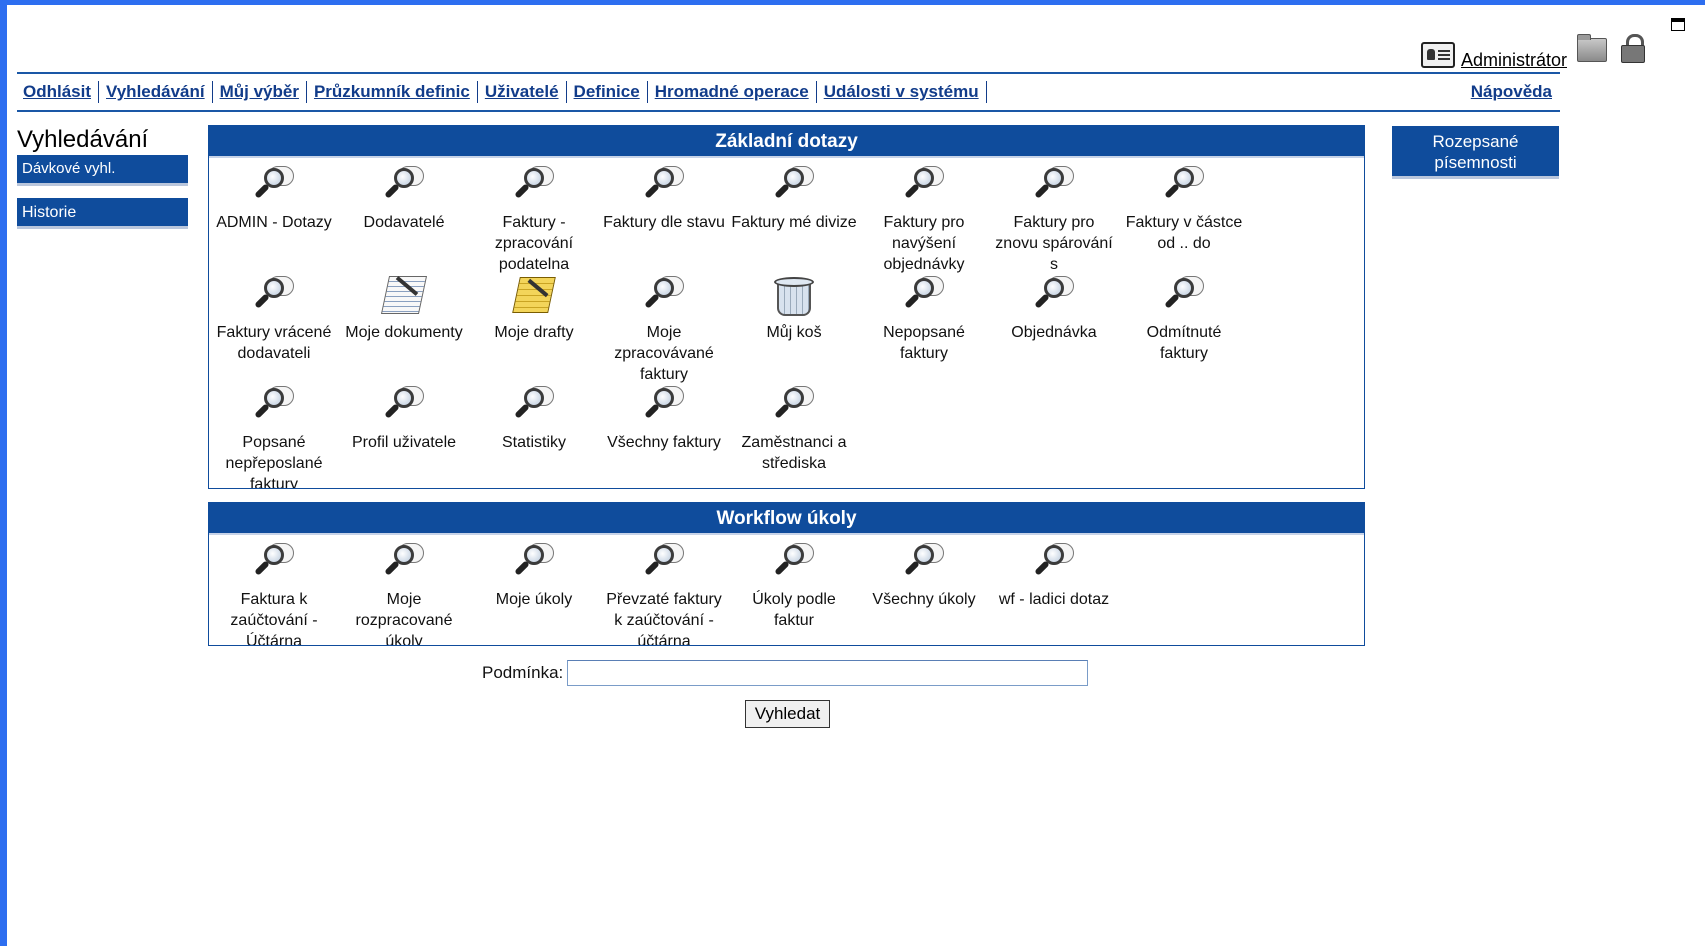  Describe the element at coordinates (404, 442) in the screenshot. I see `query-item-label: Profil uživatele` at that location.